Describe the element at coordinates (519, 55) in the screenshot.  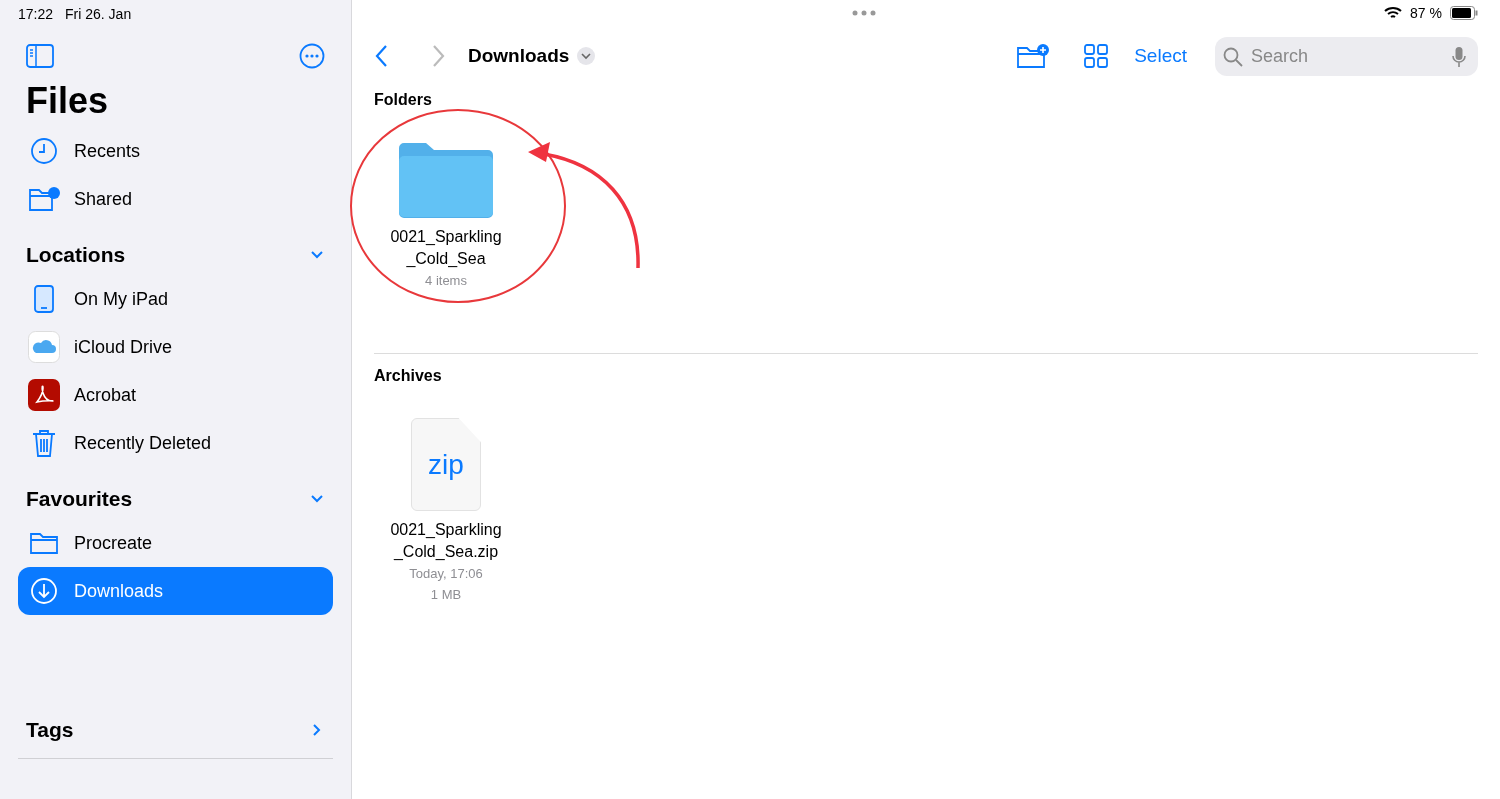
I see `folder-title: Downloads` at that location.